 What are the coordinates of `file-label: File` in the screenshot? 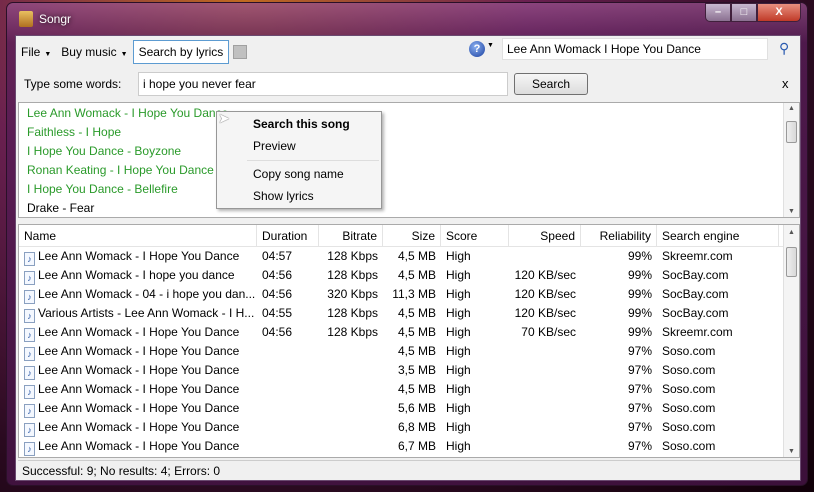 It's located at (31, 52).